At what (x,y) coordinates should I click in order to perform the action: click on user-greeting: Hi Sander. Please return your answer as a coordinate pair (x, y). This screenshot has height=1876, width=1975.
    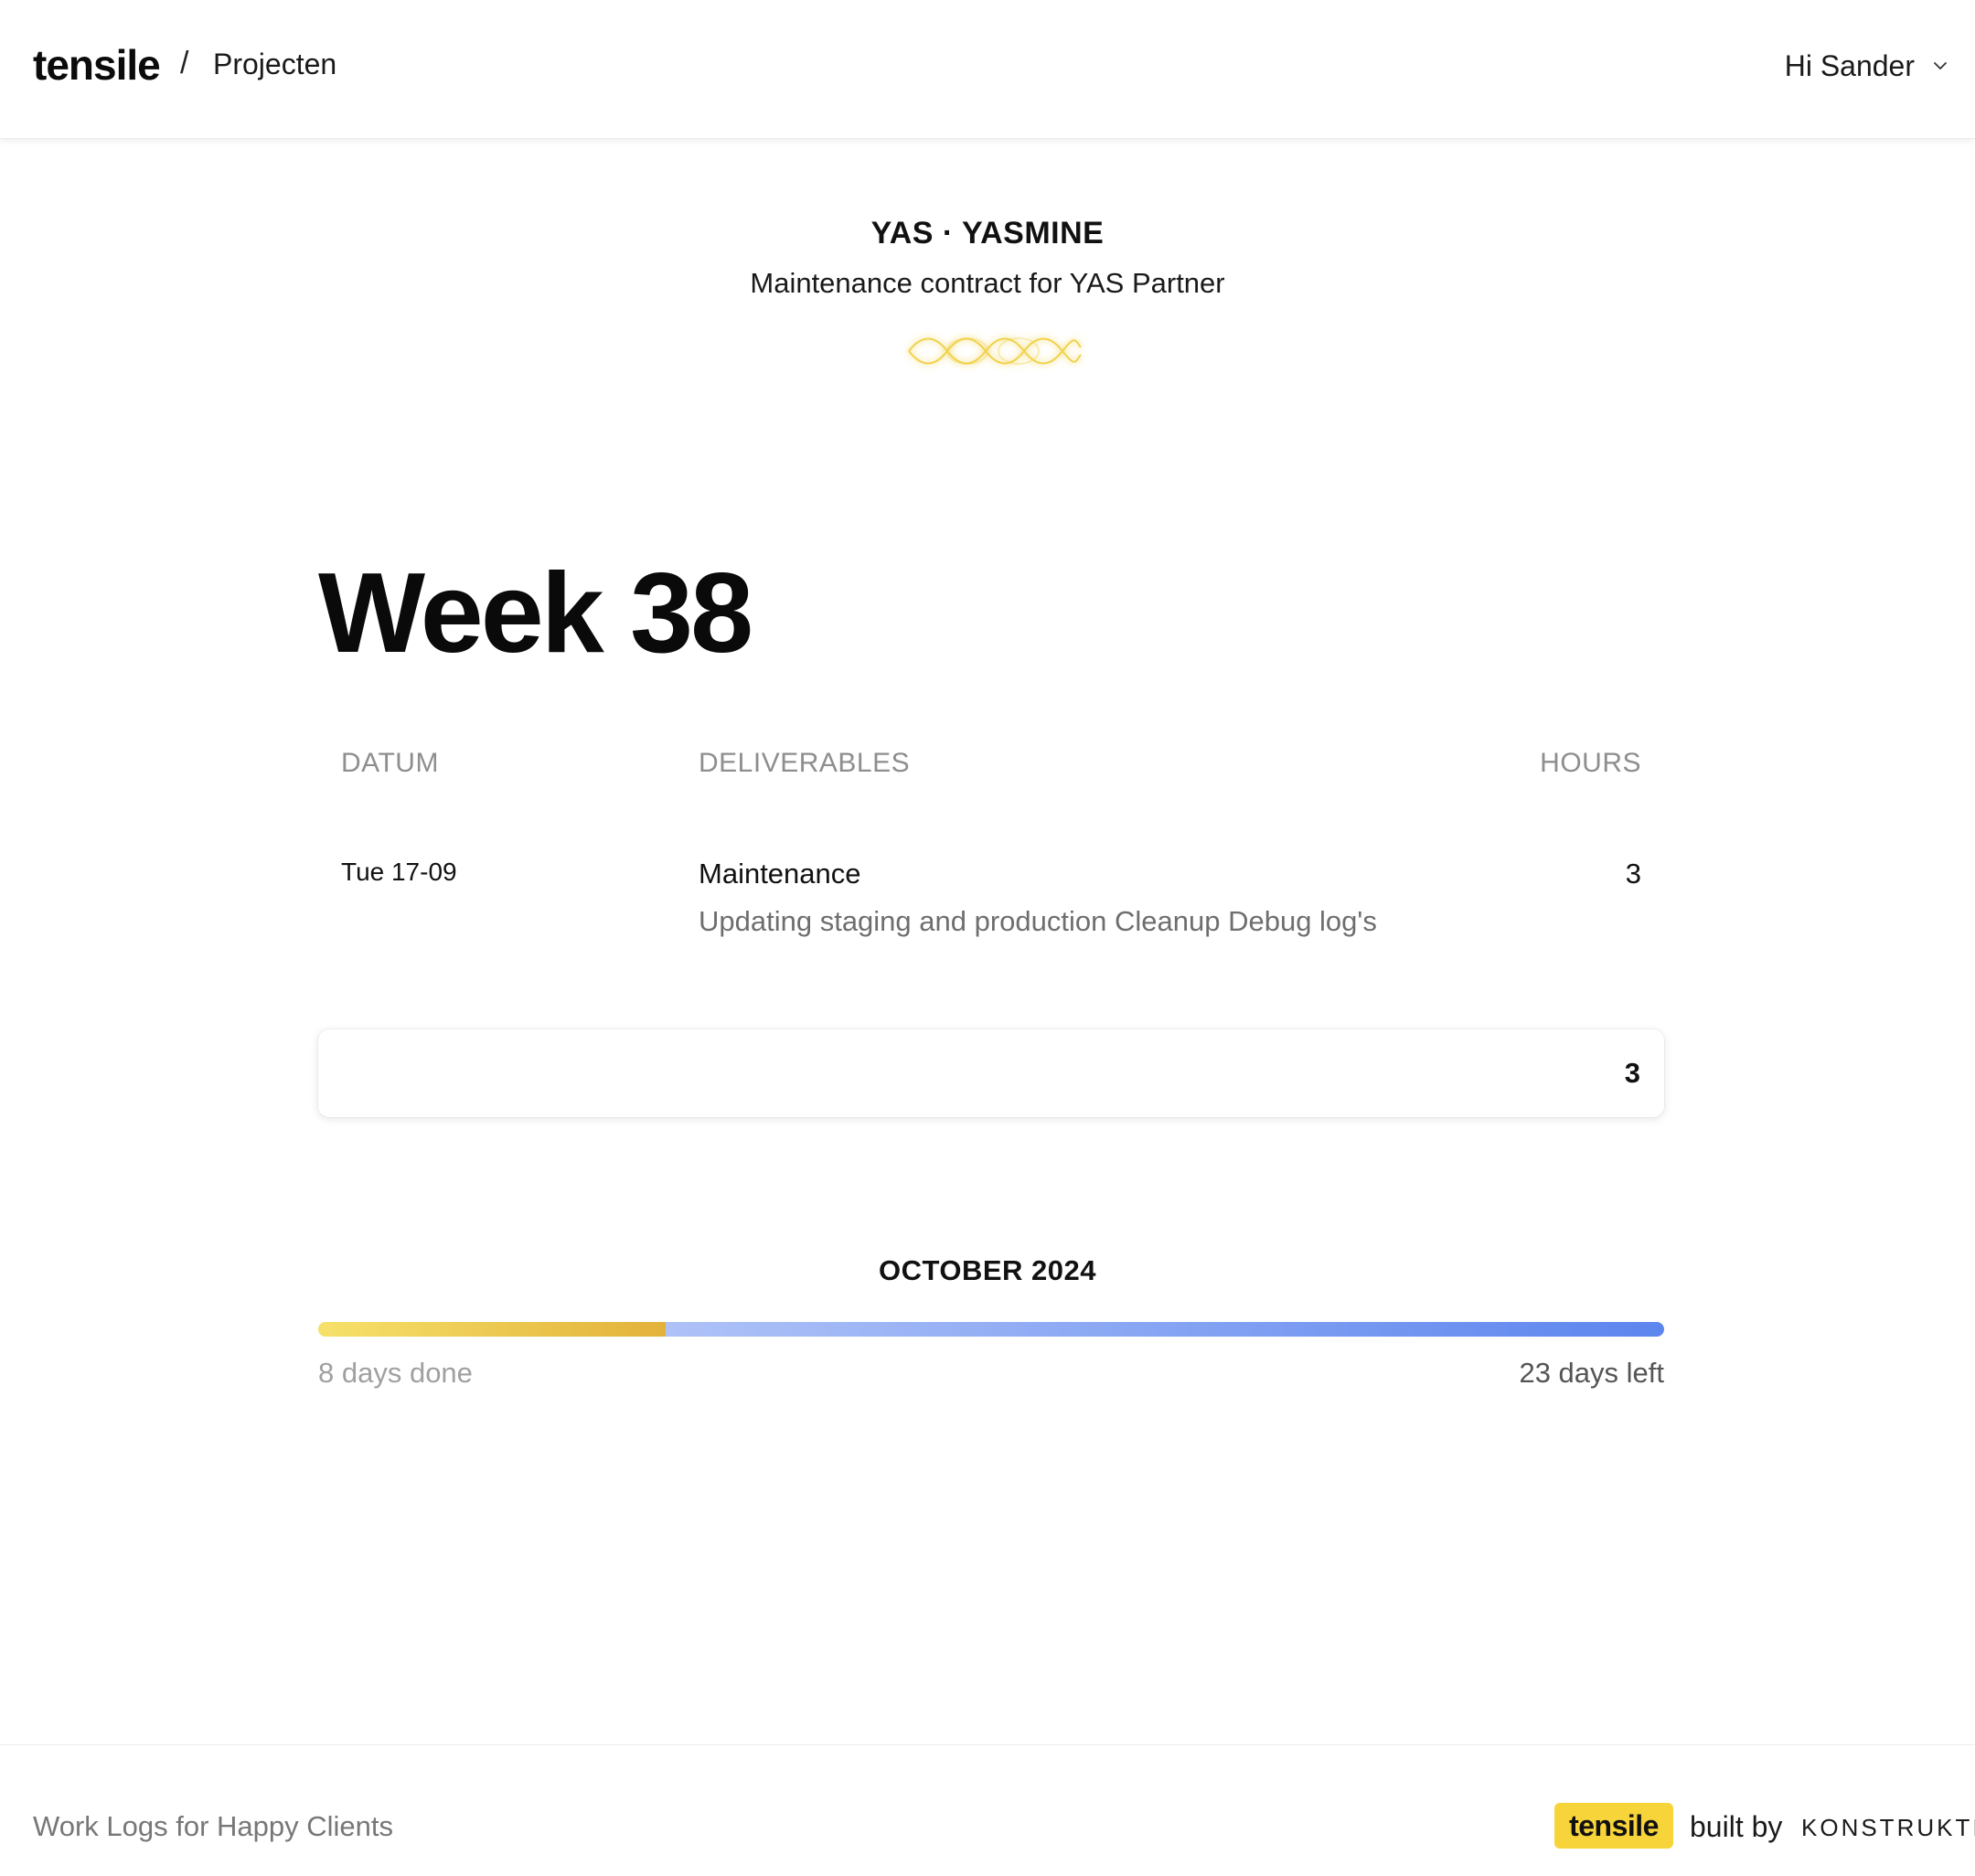
    Looking at the image, I should click on (1850, 65).